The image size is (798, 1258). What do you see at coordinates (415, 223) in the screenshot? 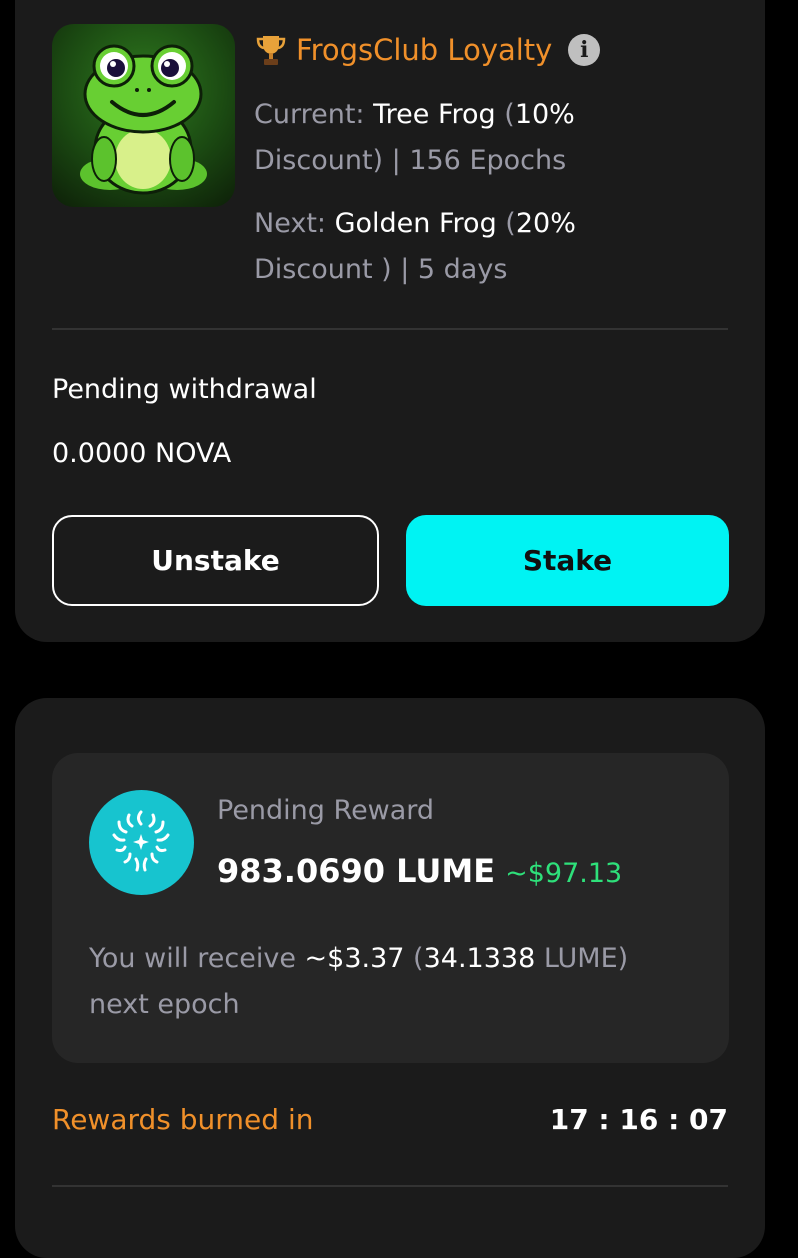
I see `next-tier: Golden Frog` at bounding box center [415, 223].